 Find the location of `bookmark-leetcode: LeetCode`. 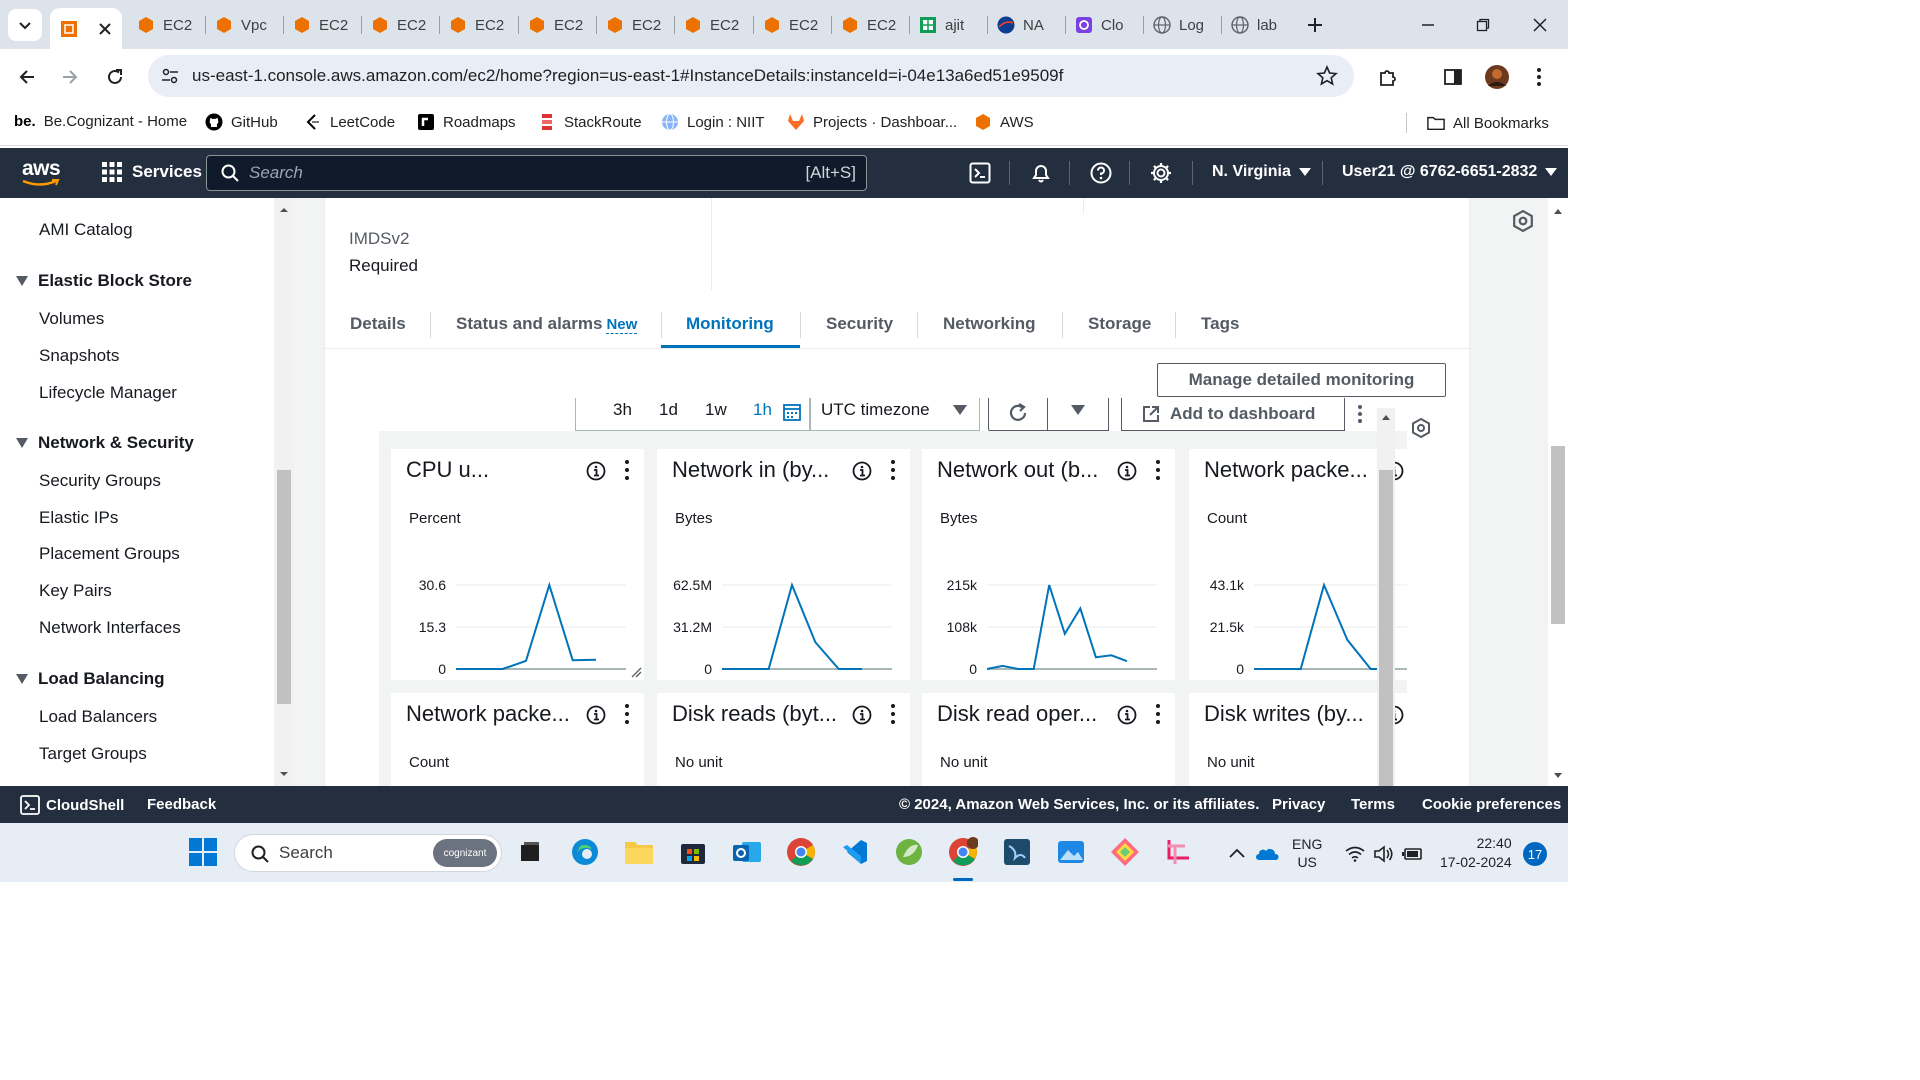

bookmark-leetcode: LeetCode is located at coordinates (349, 122).